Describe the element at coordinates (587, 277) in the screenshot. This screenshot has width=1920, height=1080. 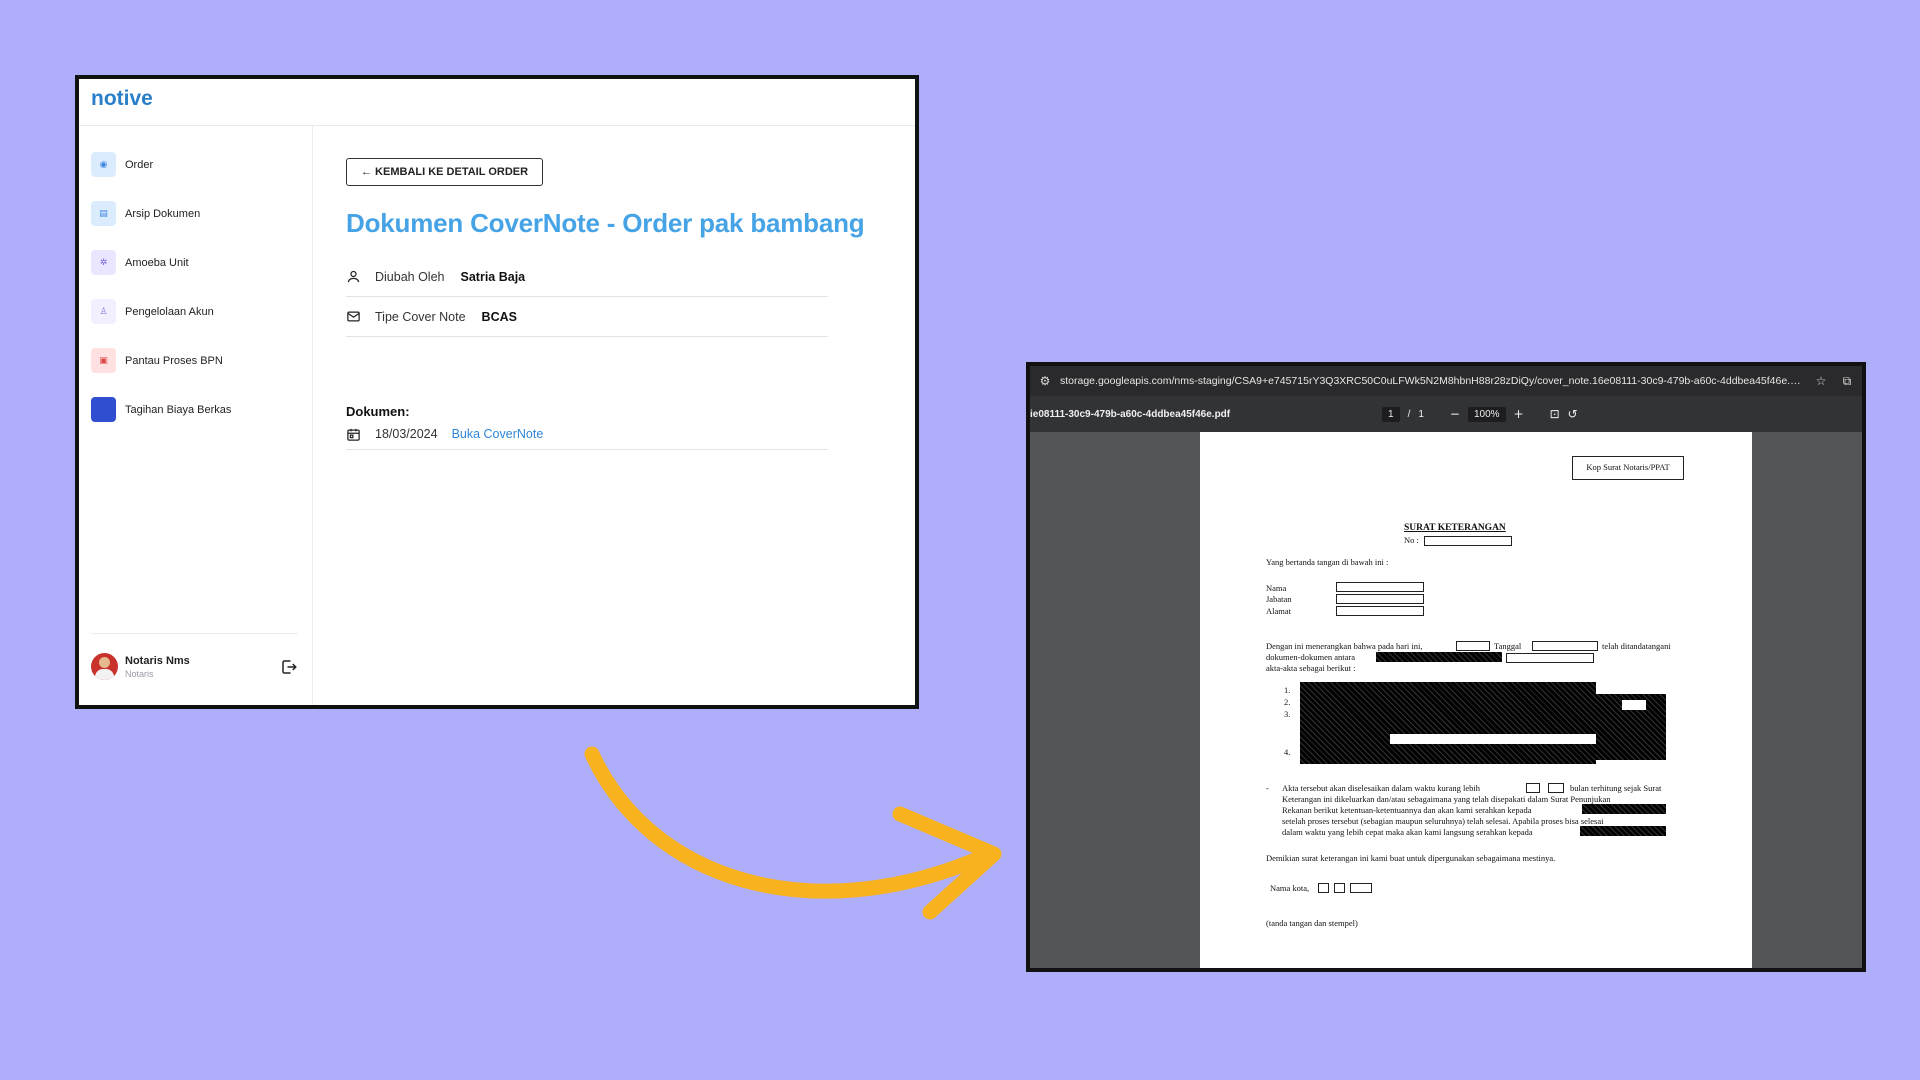
I see `changed-by-row: Diubah Oleh Satria Baja` at that location.